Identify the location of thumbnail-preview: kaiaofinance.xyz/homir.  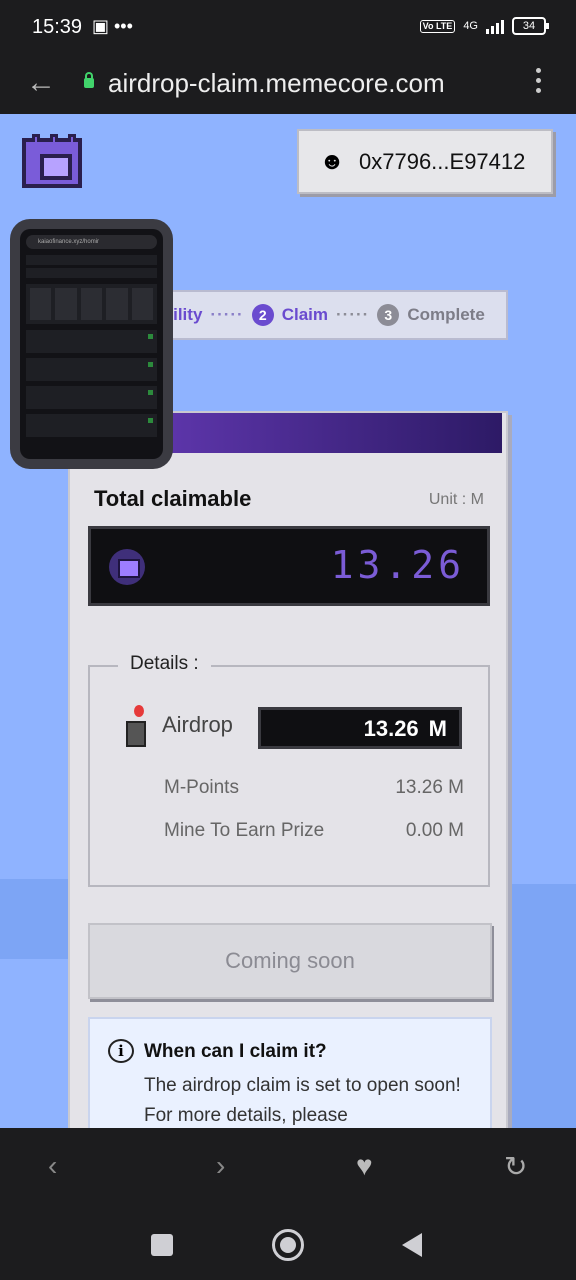
(91, 344).